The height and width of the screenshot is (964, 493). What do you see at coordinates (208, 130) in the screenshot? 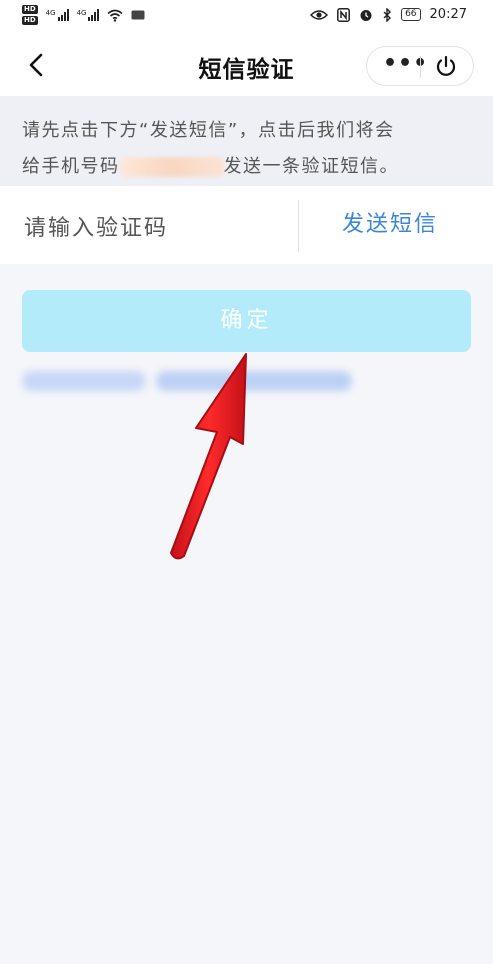
I see `instruction-line-1: 请先点击下方“发送短信”，点击后我们将会` at bounding box center [208, 130].